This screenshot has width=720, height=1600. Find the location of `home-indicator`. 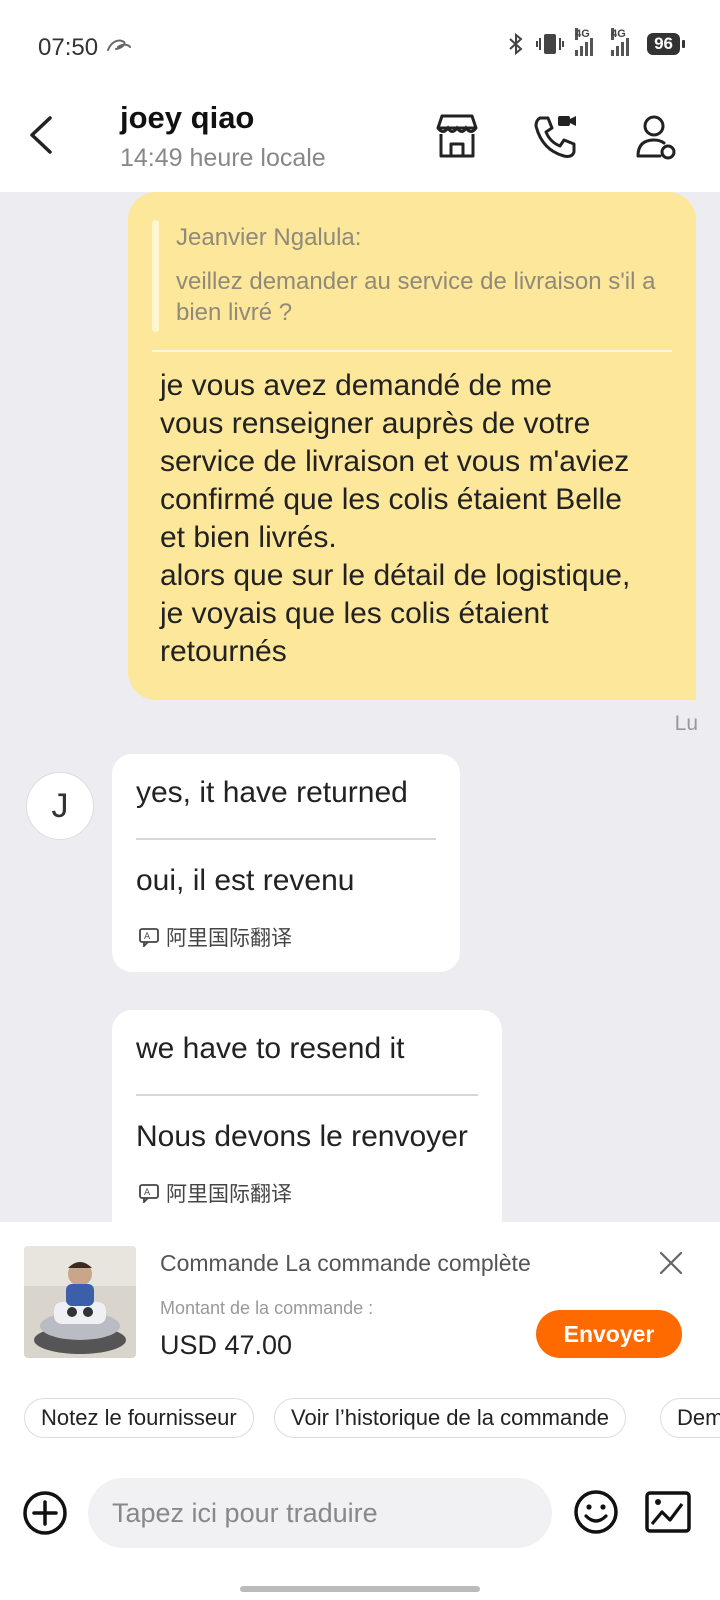

home-indicator is located at coordinates (360, 1589).